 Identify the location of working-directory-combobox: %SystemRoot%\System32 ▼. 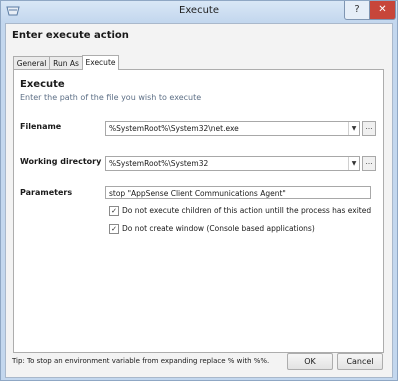
(232, 163).